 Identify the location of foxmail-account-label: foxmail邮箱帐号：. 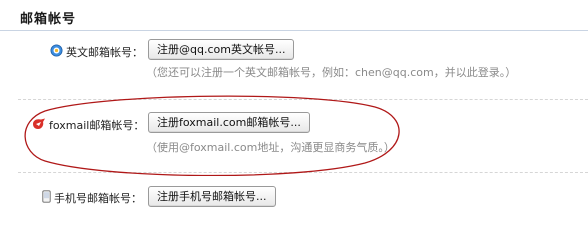
(88, 125).